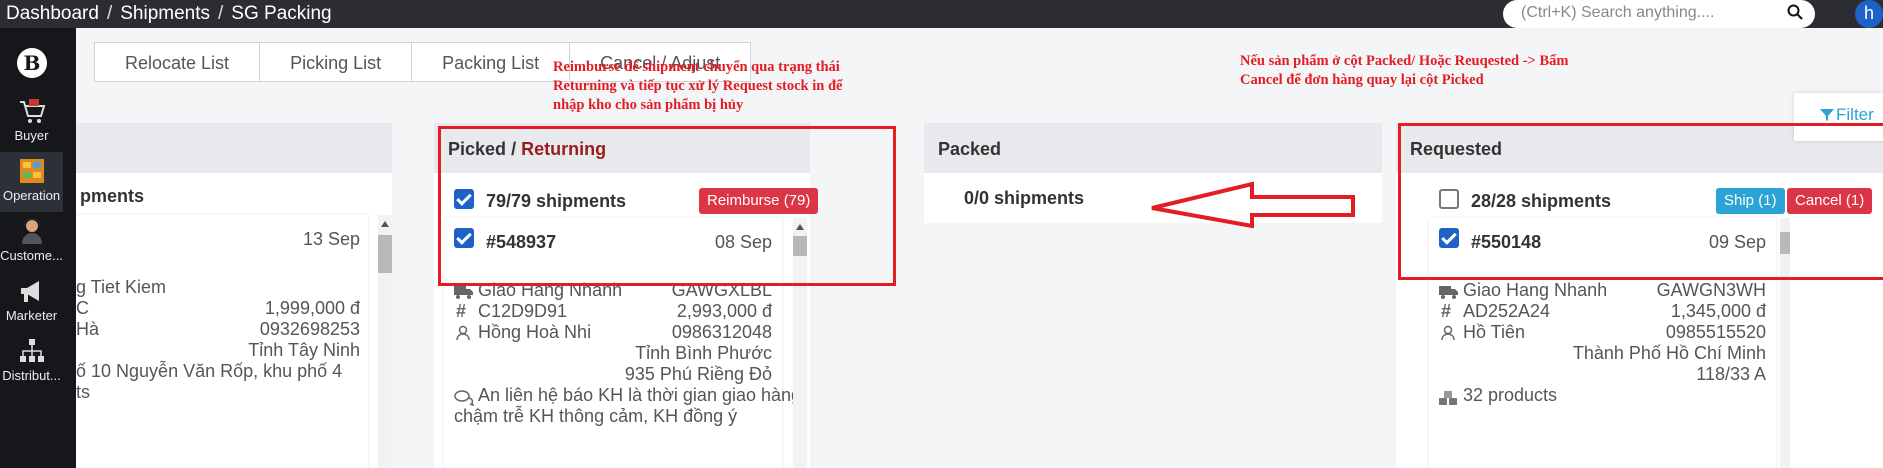 This screenshot has height=468, width=1883. What do you see at coordinates (1024, 198) in the screenshot?
I see `packed-summary: 0/0 shipments` at bounding box center [1024, 198].